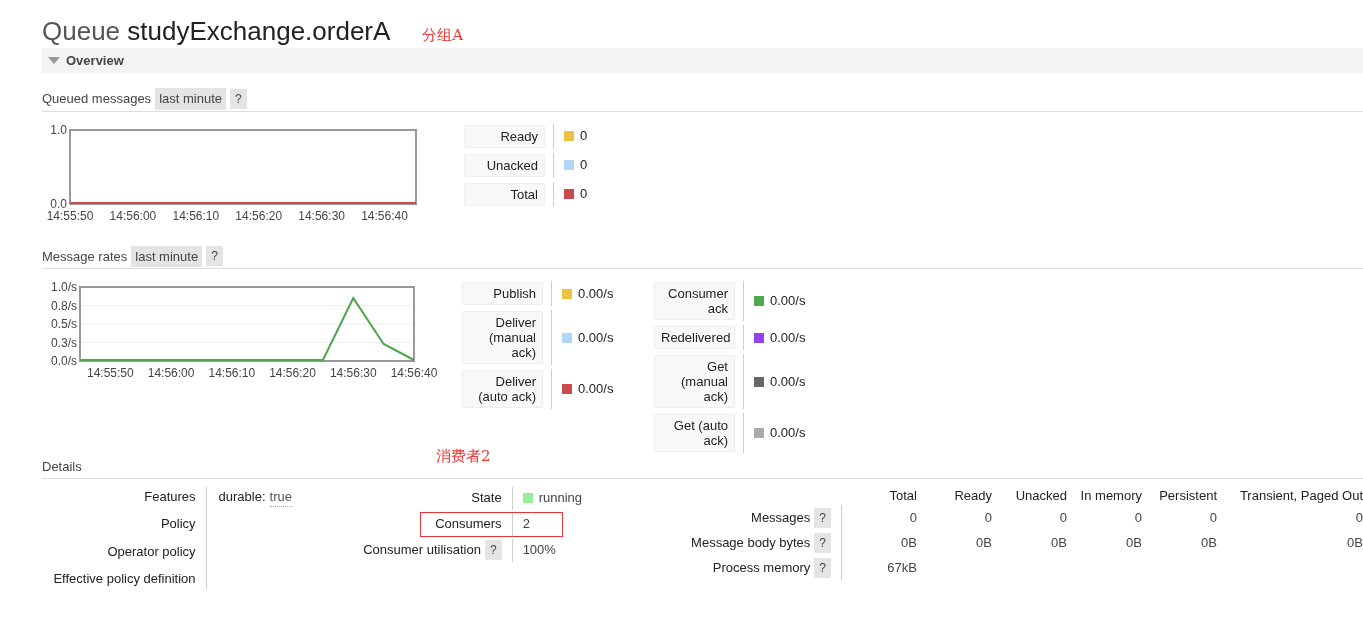 The width and height of the screenshot is (1363, 622). What do you see at coordinates (972, 495) in the screenshot?
I see `column-header: Ready` at bounding box center [972, 495].